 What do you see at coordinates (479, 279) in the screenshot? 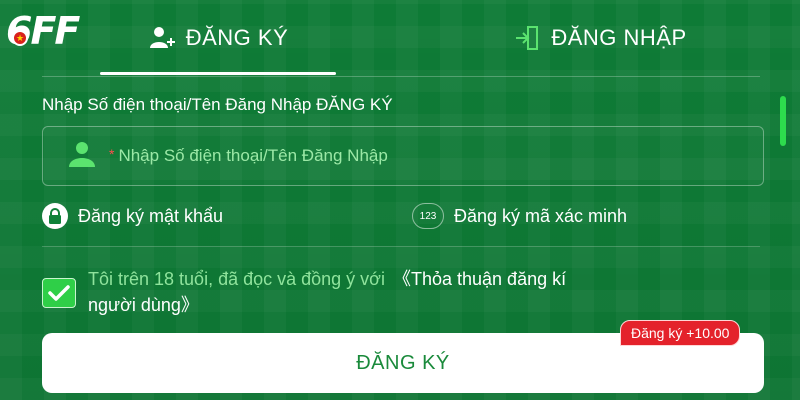
I see `user-agreement-link: 《Thỏa thuận đăng kí` at bounding box center [479, 279].